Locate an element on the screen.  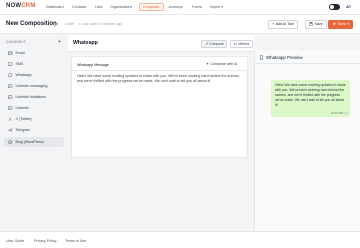
channel-item-x-twitter: X (Twitter) is located at coordinates (34, 119).